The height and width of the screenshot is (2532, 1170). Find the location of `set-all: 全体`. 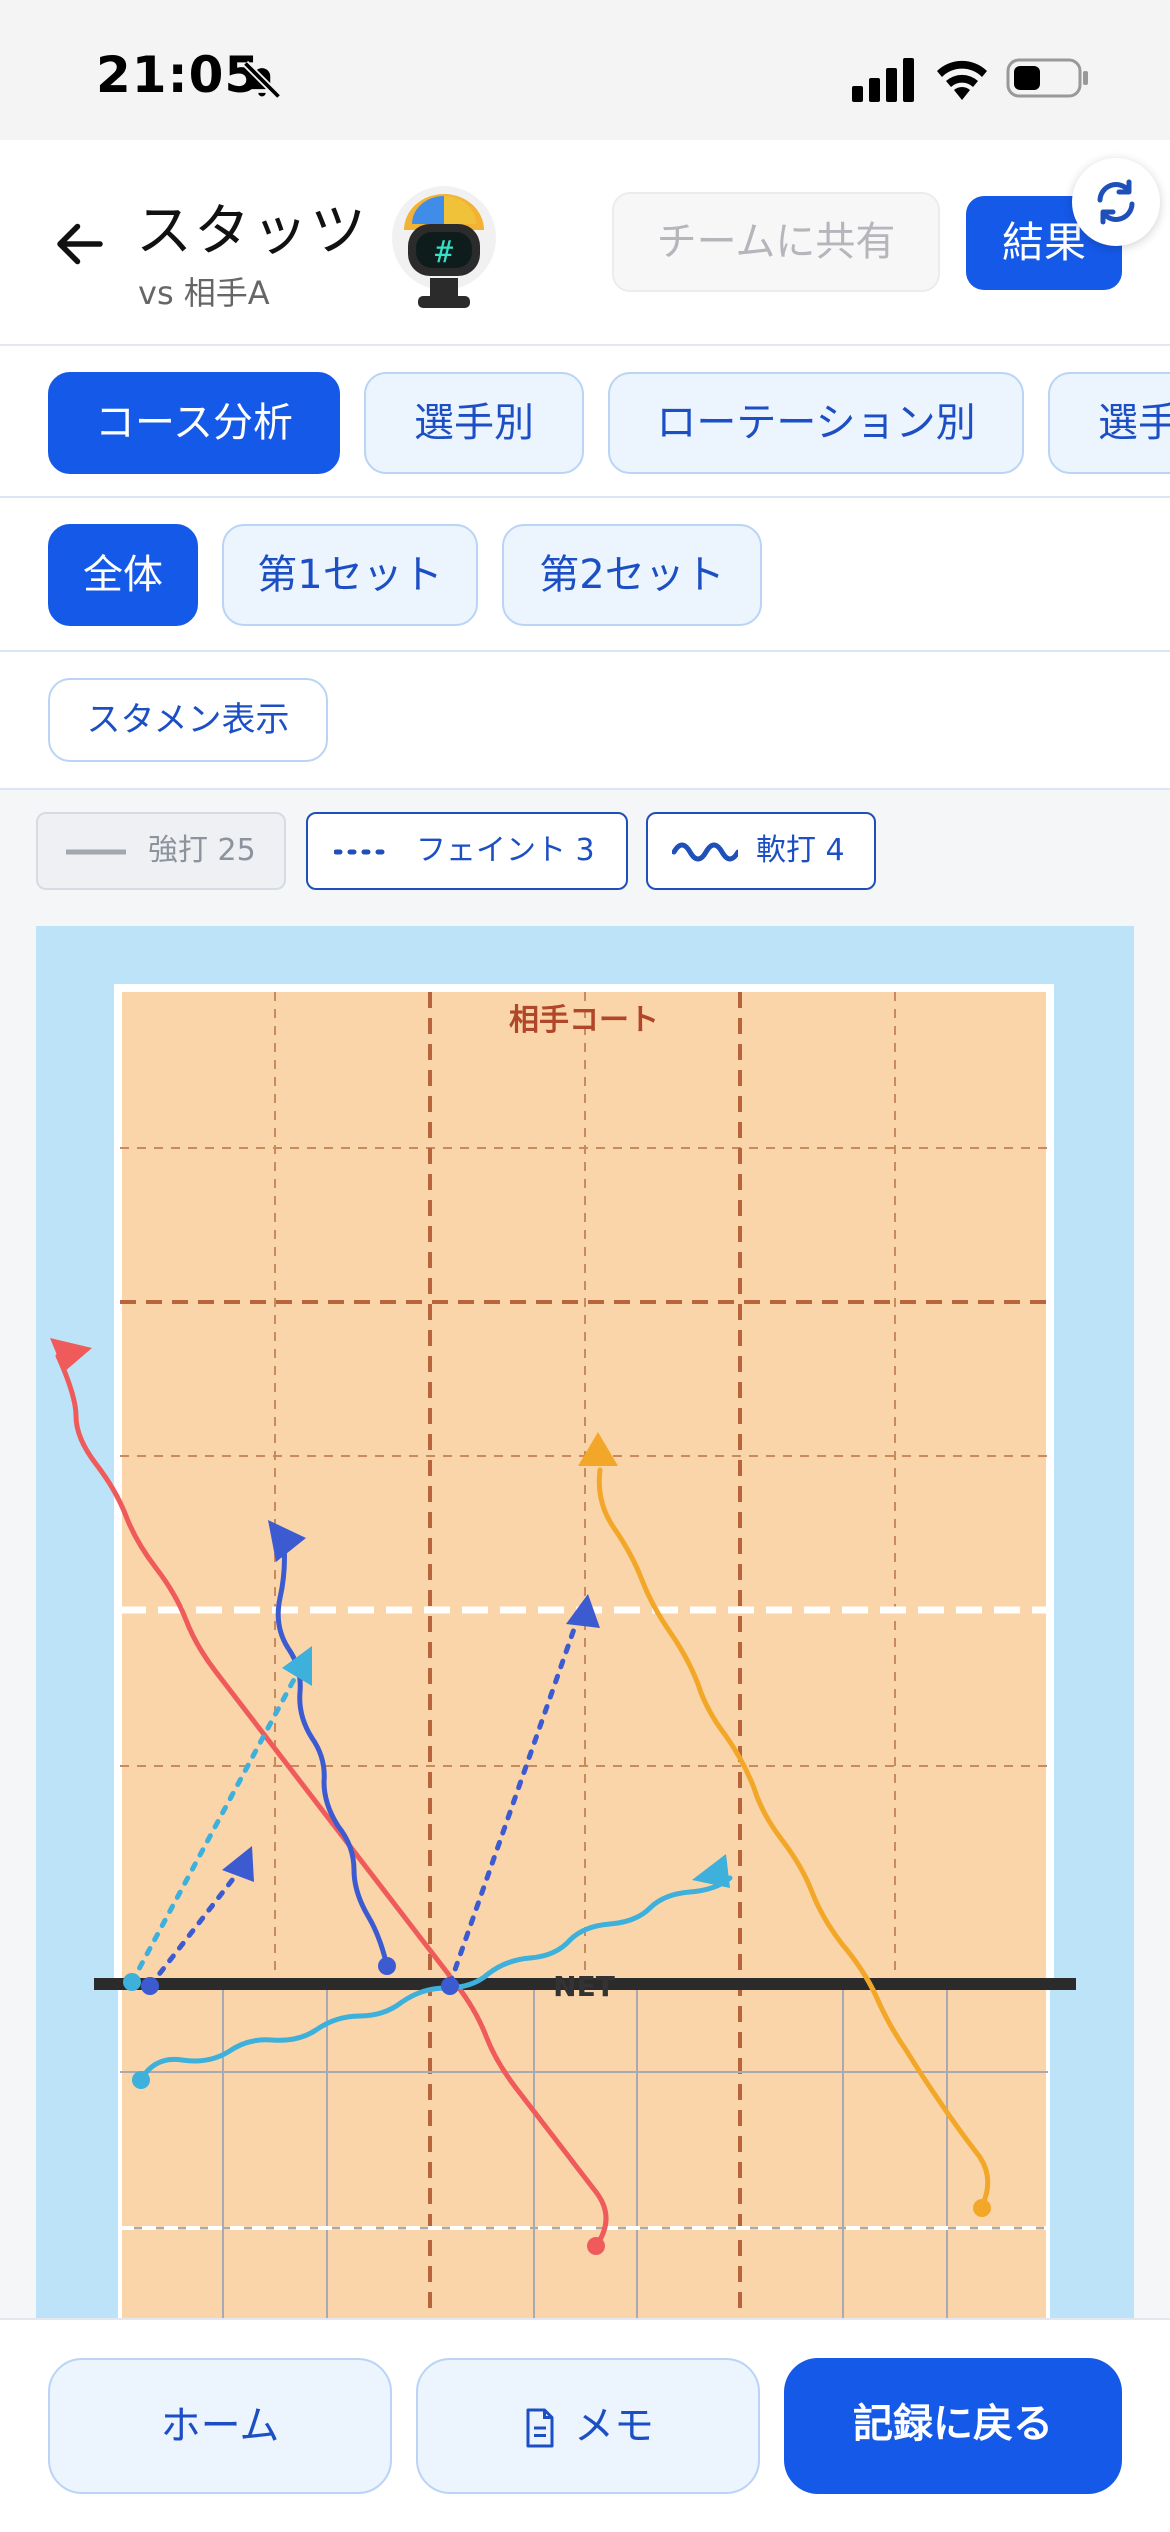

set-all: 全体 is located at coordinates (123, 575).